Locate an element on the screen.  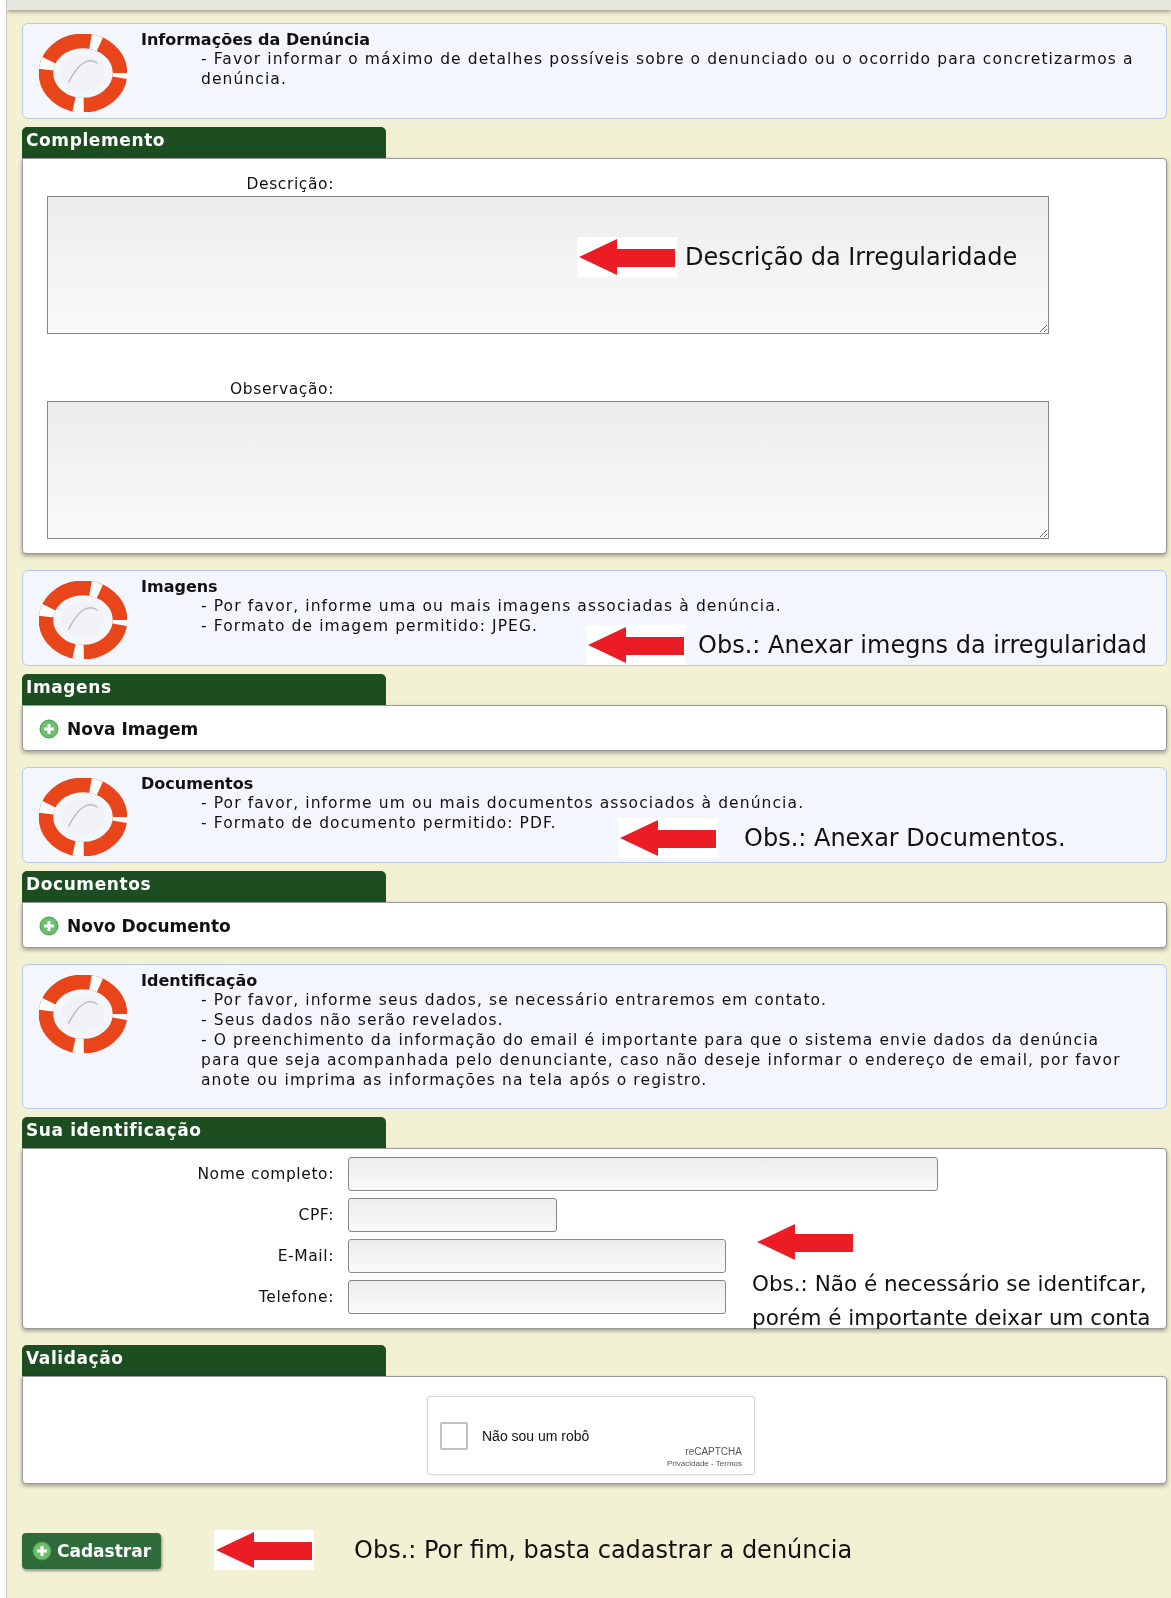
field-label: E-Mail: is located at coordinates (305, 1256).